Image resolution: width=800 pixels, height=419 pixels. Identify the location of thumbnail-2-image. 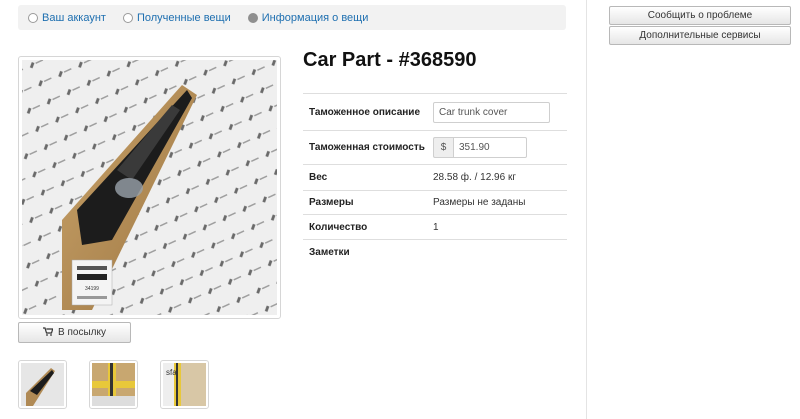
(113, 384).